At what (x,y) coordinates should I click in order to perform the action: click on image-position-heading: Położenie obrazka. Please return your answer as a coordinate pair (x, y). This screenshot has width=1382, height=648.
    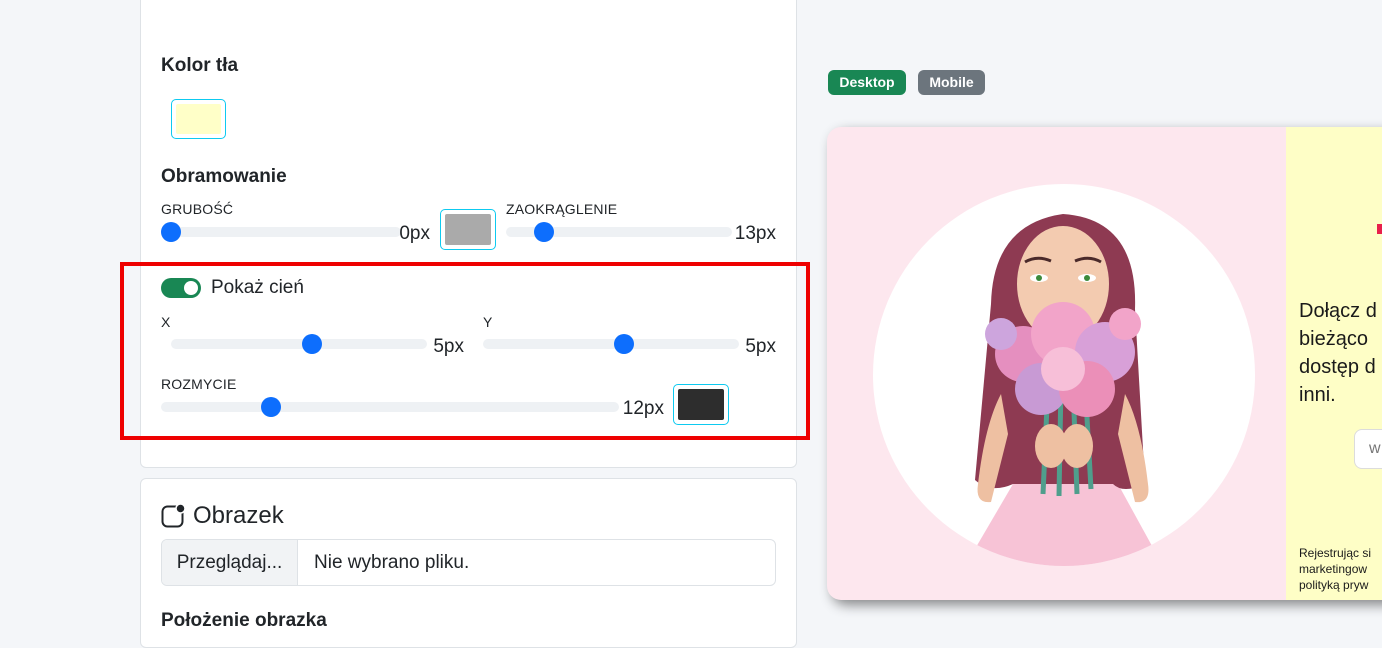
    Looking at the image, I should click on (244, 620).